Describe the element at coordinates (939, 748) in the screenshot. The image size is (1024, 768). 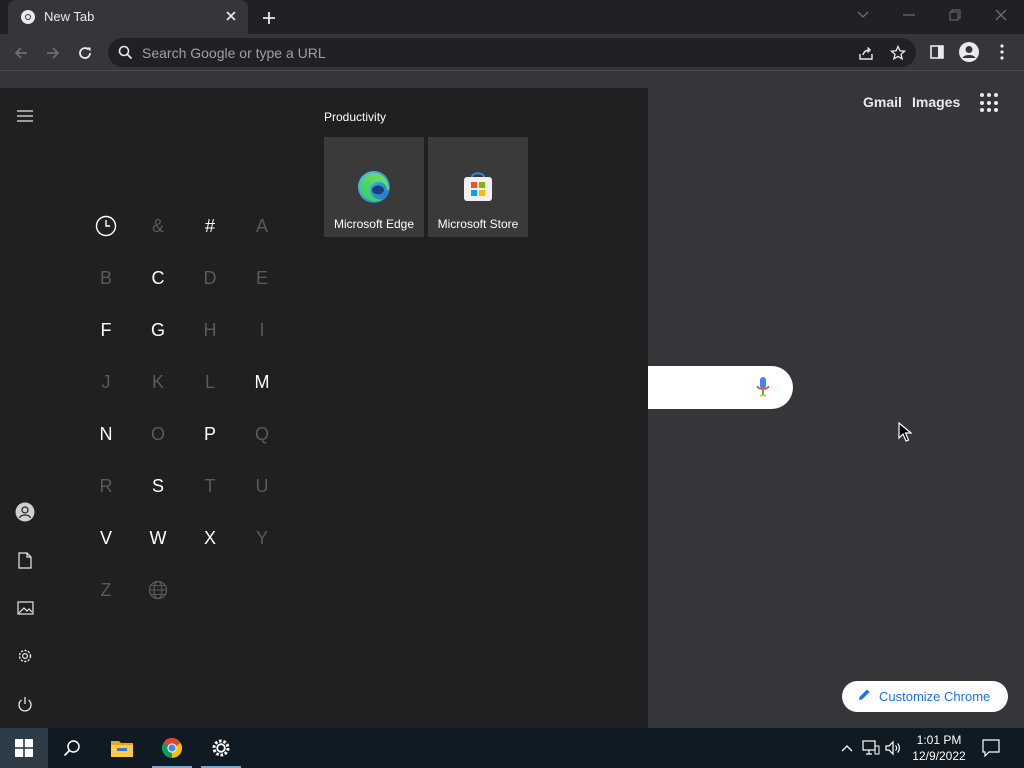
I see `taskbar-clock: 1:01 PM 12/9/2022` at that location.